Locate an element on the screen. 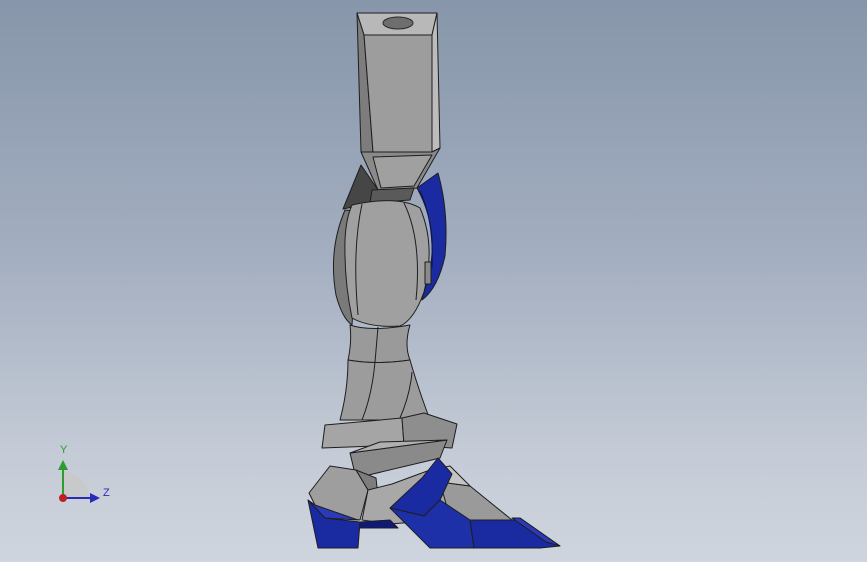 The width and height of the screenshot is (867, 562). shin-upper is located at coordinates (379, 343).